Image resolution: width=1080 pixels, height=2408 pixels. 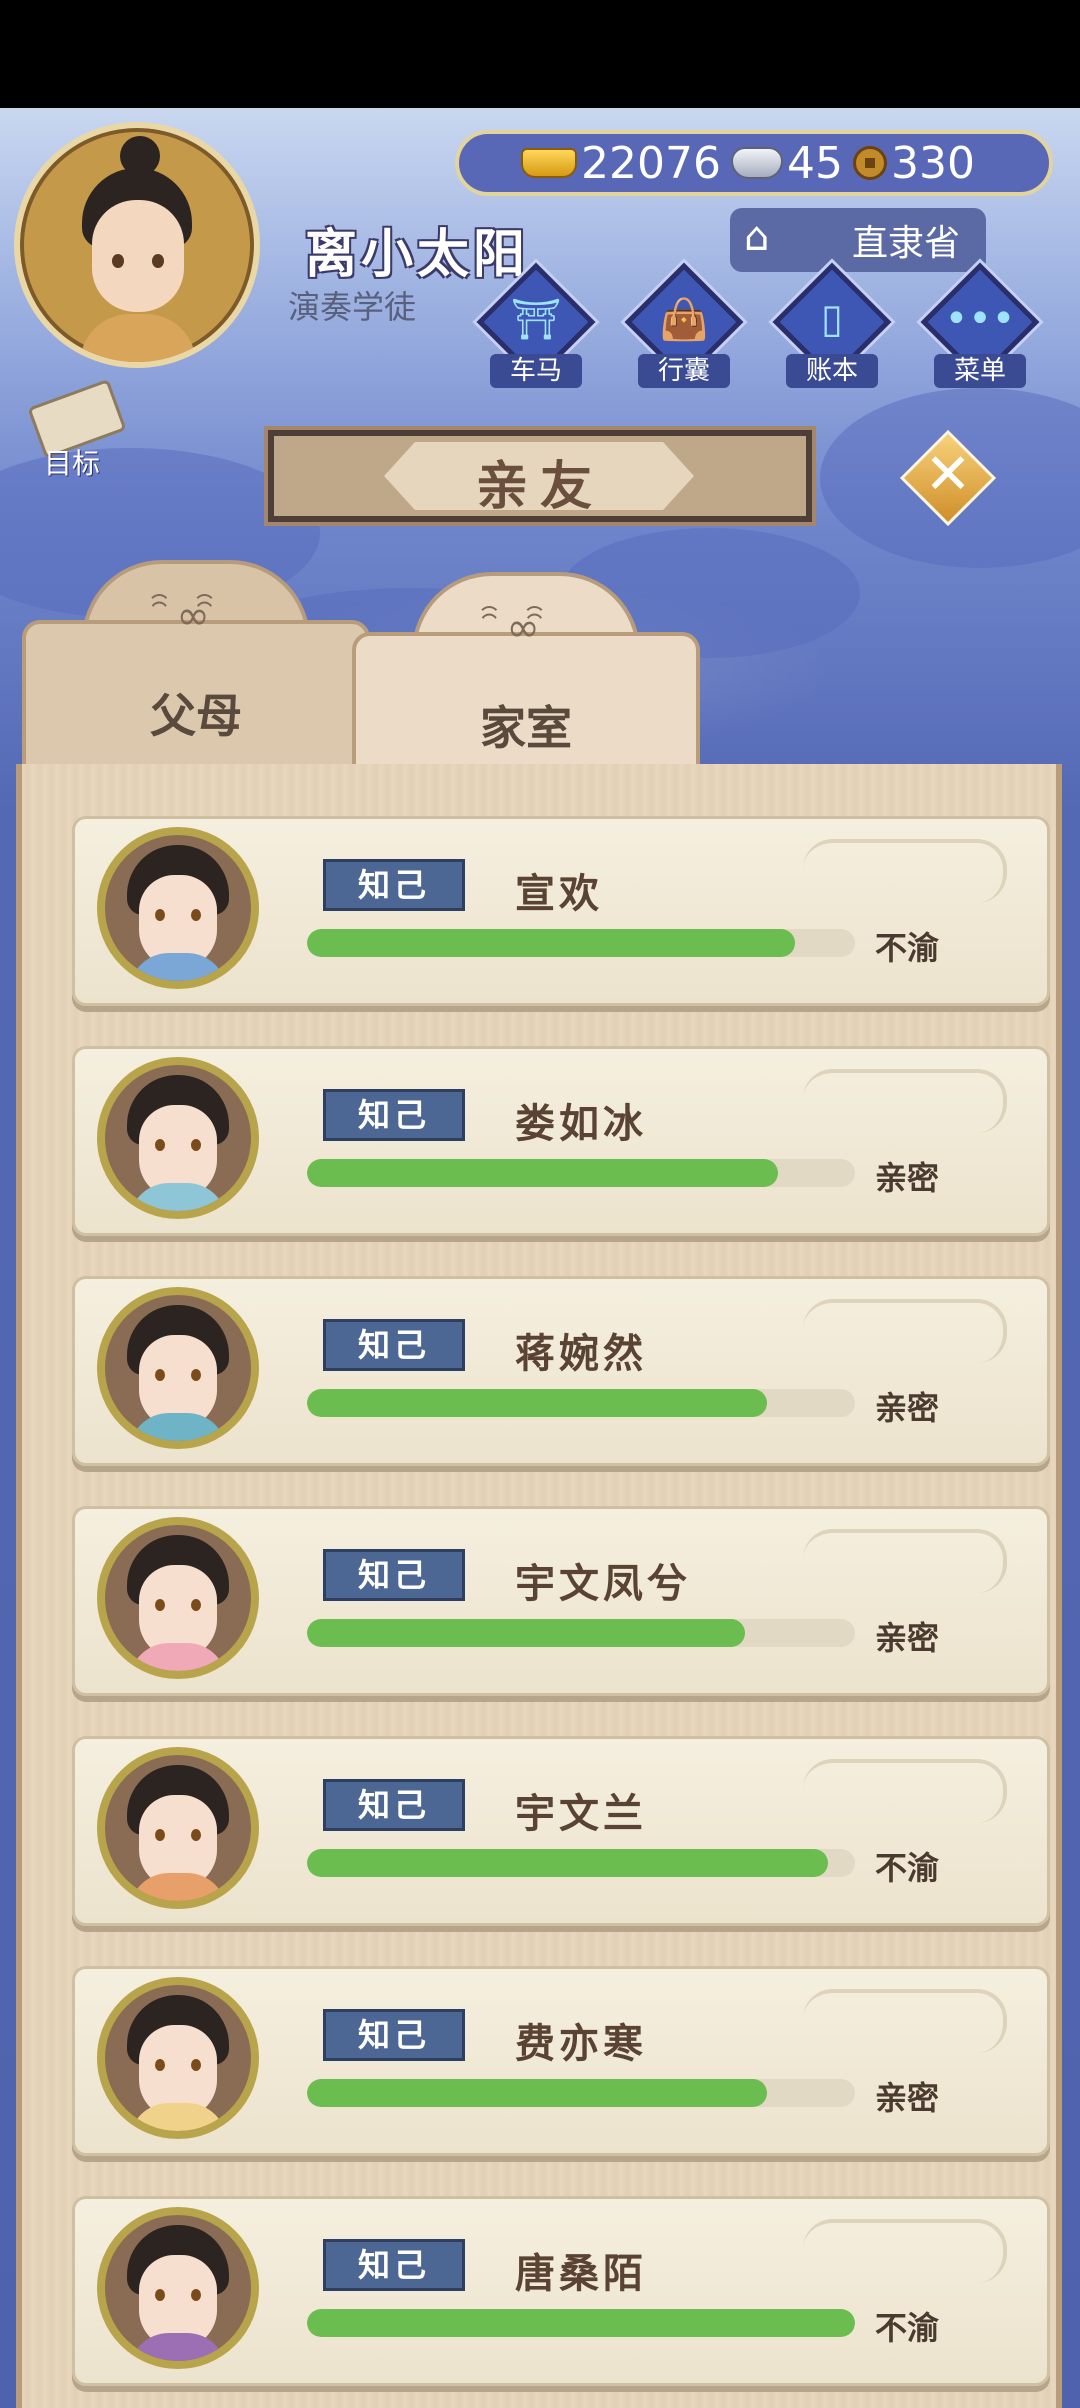 What do you see at coordinates (581, 2044) in the screenshot?
I see `npc-name: 费亦寒` at bounding box center [581, 2044].